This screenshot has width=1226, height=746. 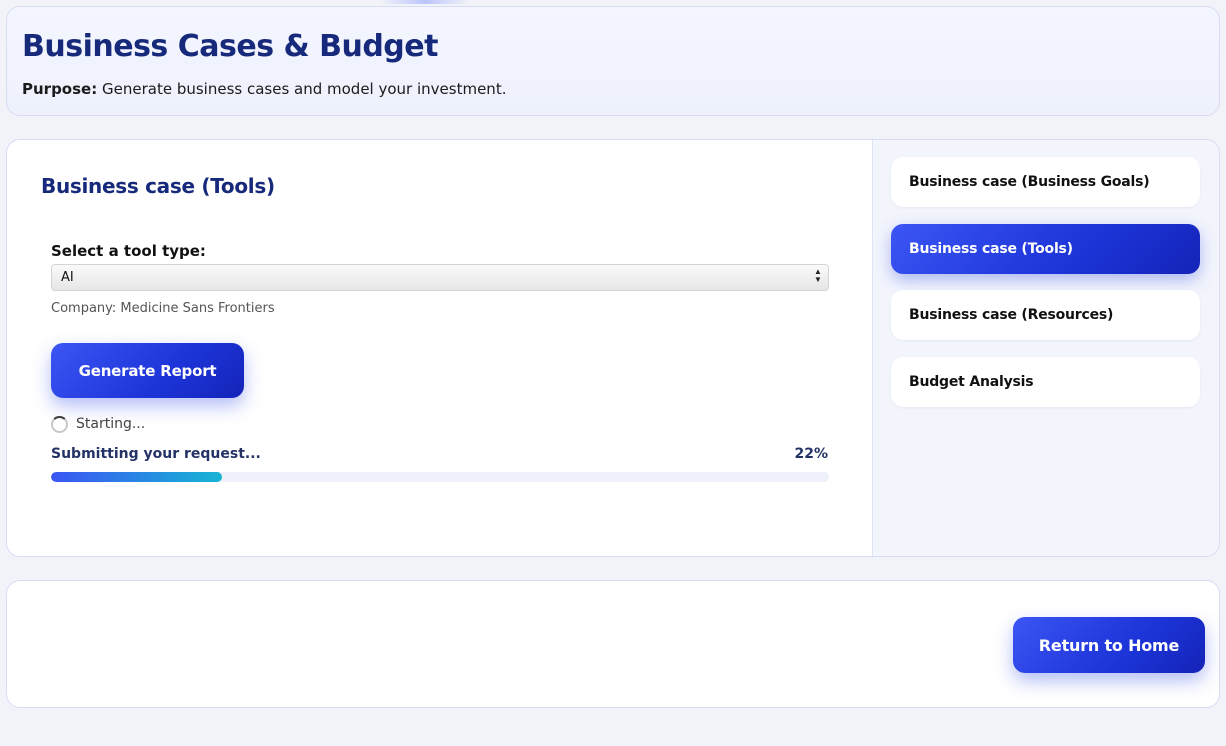 I want to click on top-glow-decoration, so click(x=425, y=2).